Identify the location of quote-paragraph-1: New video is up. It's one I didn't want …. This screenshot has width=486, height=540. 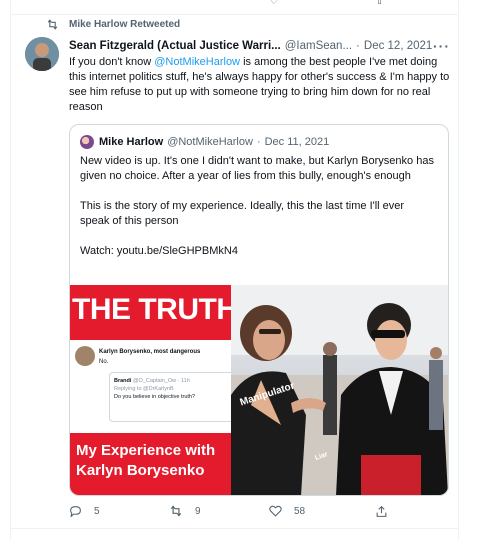
(257, 168).